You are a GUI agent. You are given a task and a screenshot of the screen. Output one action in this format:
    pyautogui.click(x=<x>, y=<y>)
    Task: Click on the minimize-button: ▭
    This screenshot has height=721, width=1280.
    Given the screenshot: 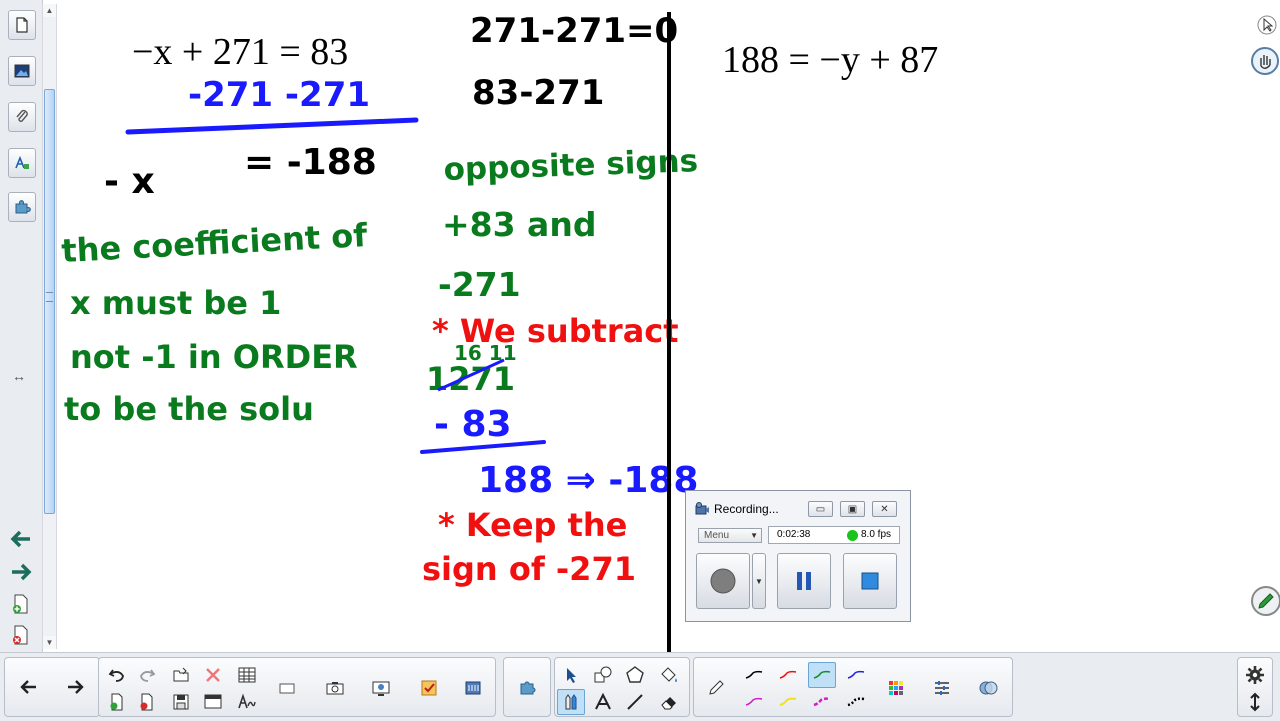 What is the action you would take?
    pyautogui.click(x=820, y=509)
    